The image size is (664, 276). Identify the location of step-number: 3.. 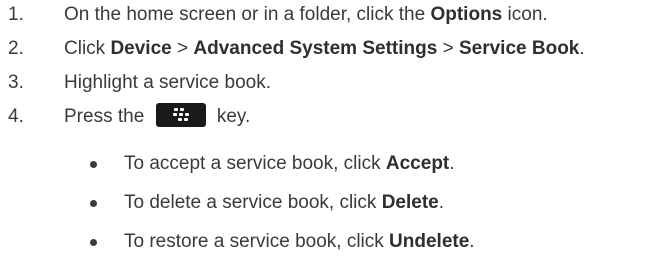
(16, 82).